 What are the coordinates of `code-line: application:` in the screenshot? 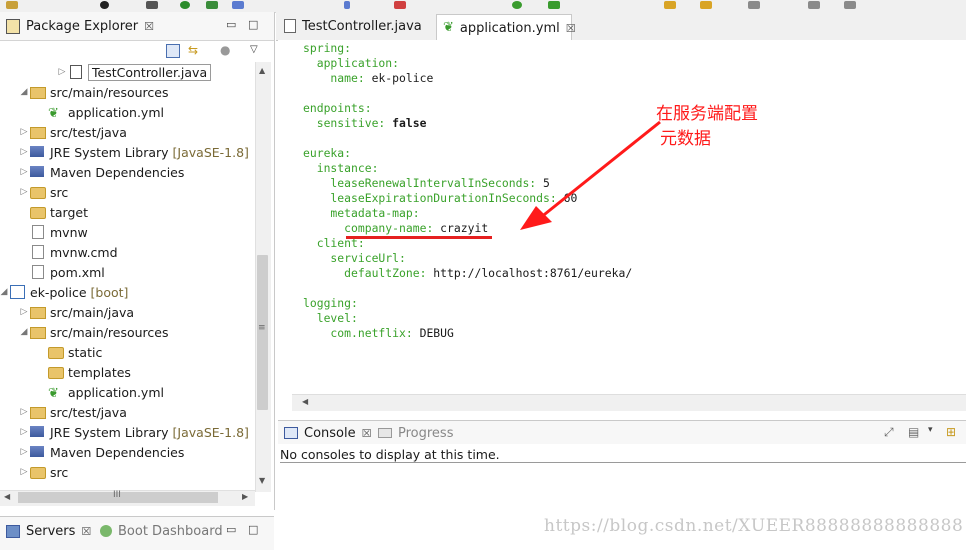 It's located at (351, 63).